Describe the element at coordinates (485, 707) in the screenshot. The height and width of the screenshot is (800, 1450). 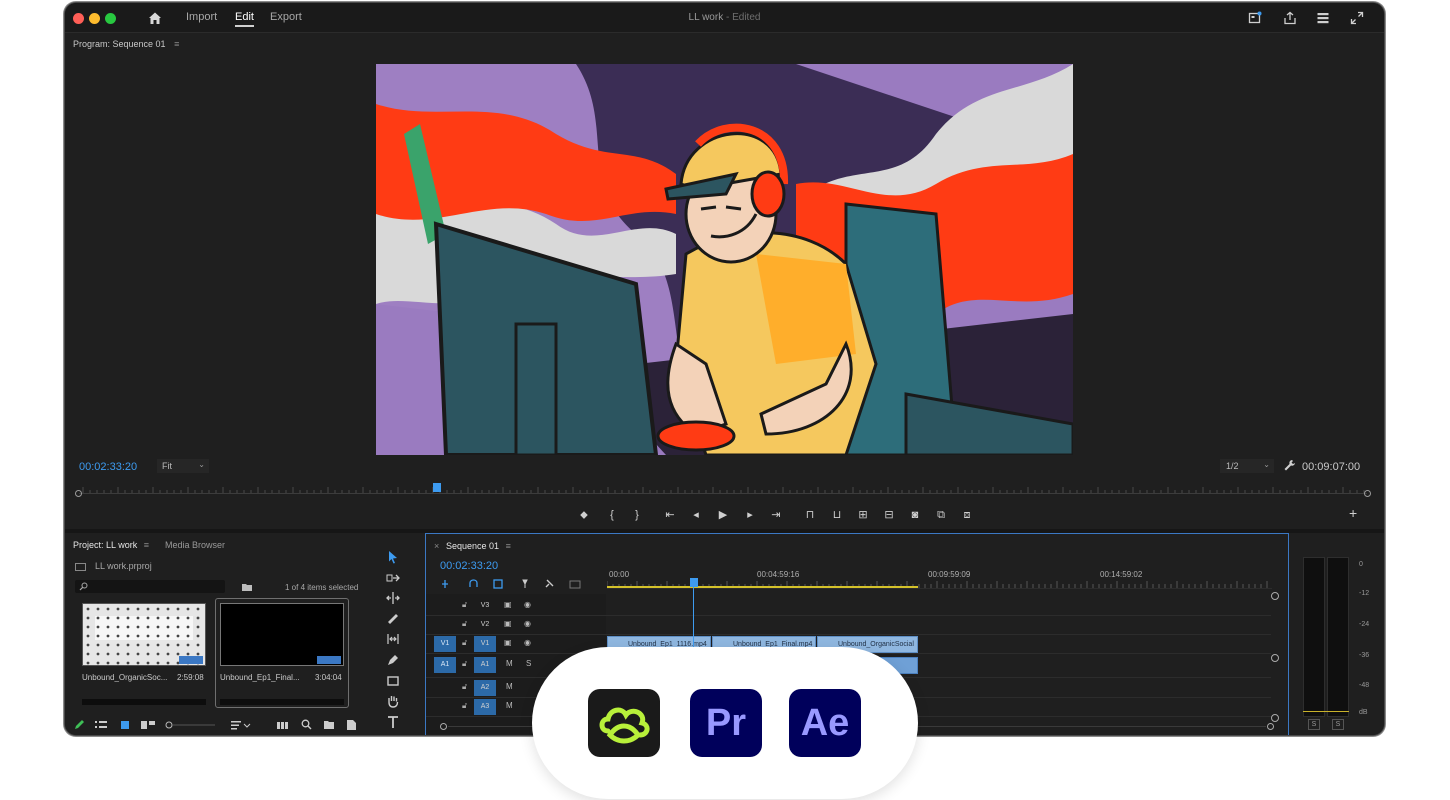
I see `track-label: A3` at that location.